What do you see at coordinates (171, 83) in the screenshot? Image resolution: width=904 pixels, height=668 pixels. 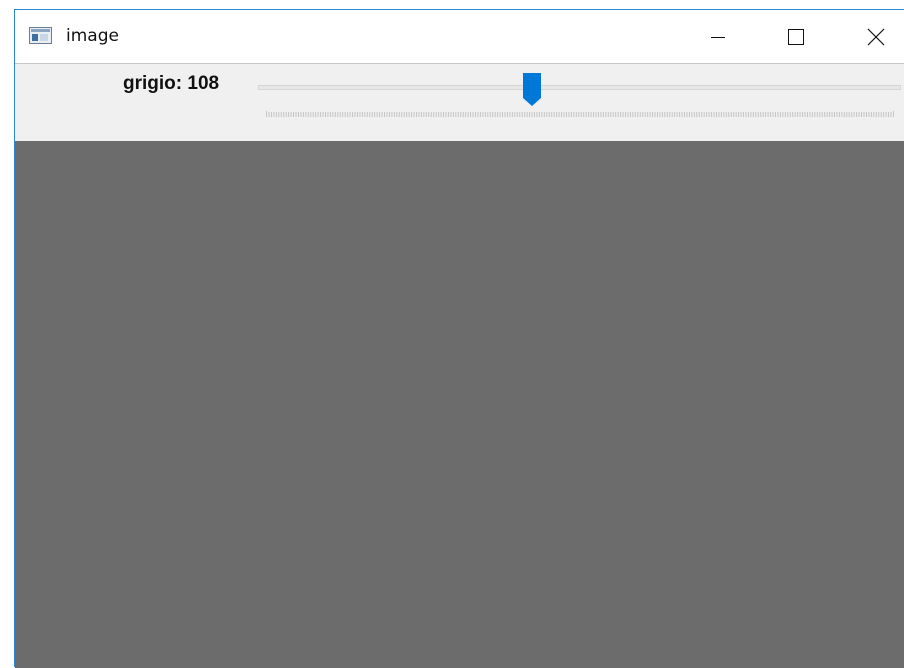 I see `trackbar-label: grigio: 108` at bounding box center [171, 83].